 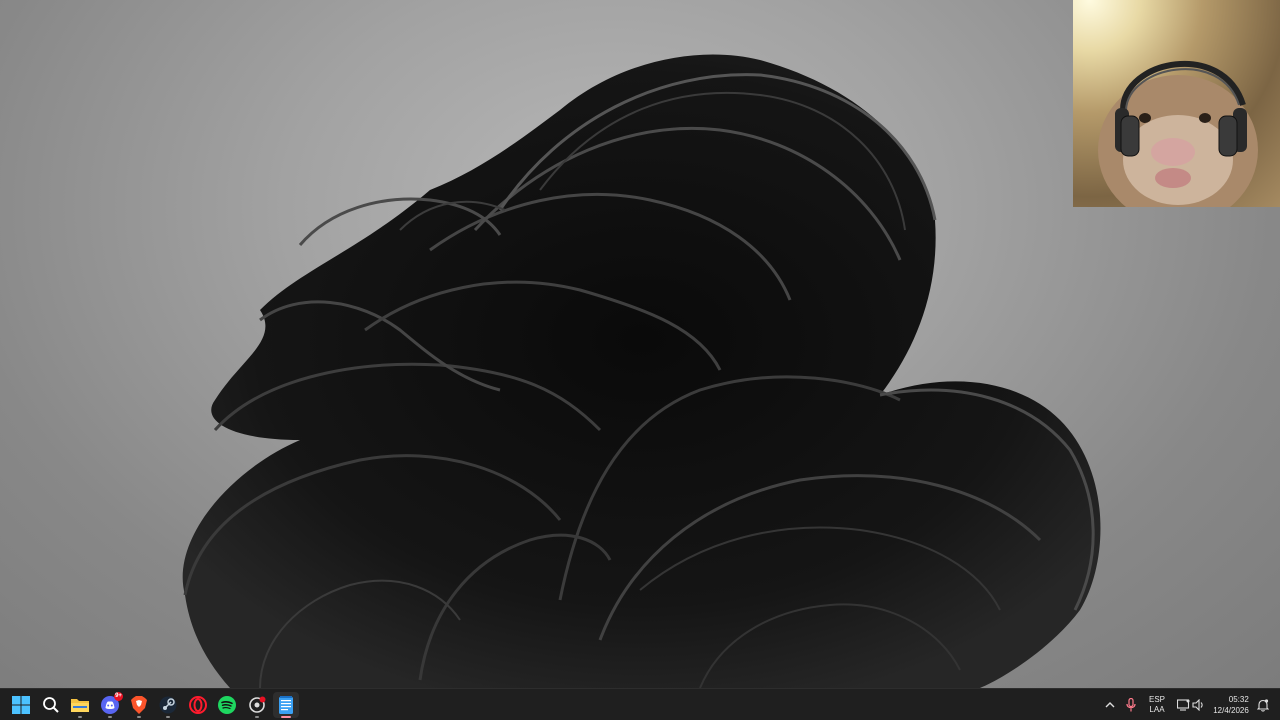 I want to click on hamster-headphones-image, so click(x=1178, y=133).